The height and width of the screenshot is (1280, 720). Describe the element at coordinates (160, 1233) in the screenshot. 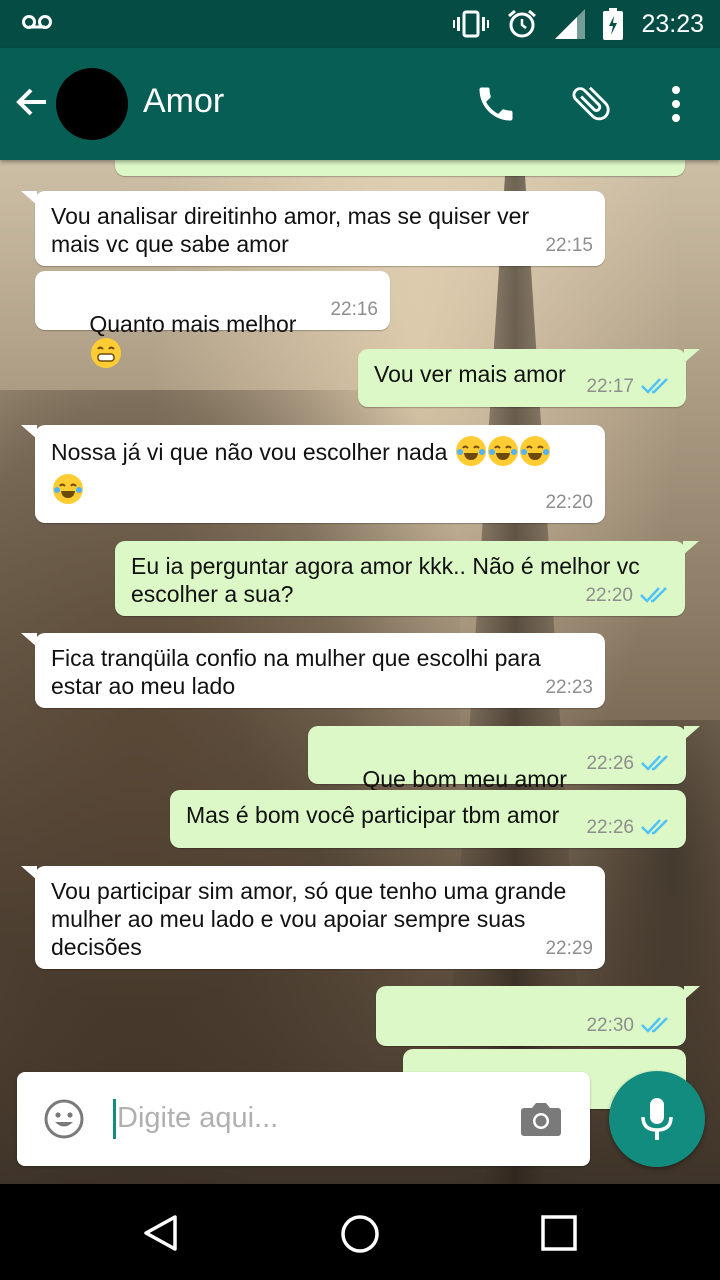

I see `nav-back-icon` at that location.